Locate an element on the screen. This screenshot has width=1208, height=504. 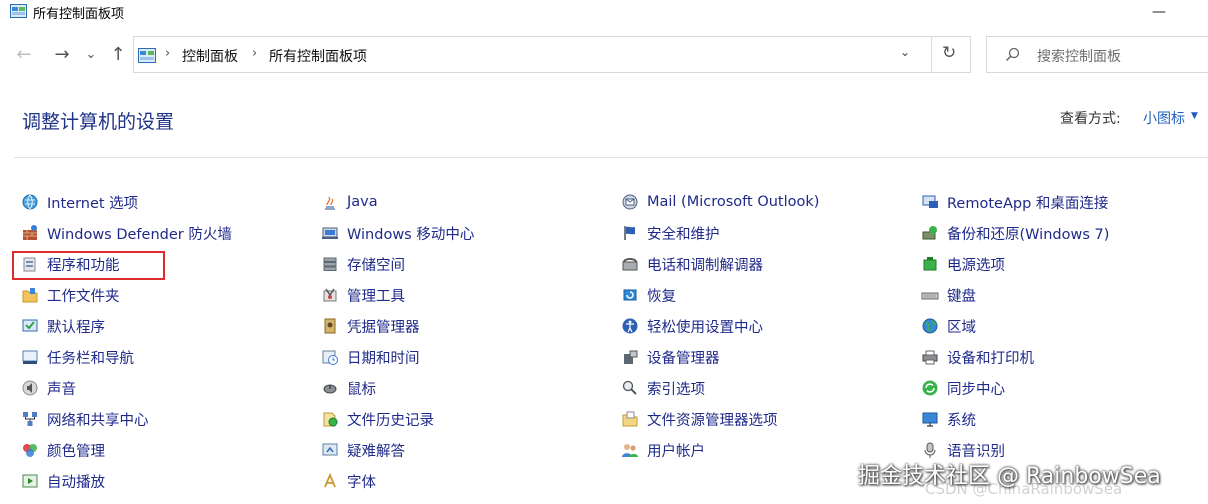
system-icon is located at coordinates (930, 419).